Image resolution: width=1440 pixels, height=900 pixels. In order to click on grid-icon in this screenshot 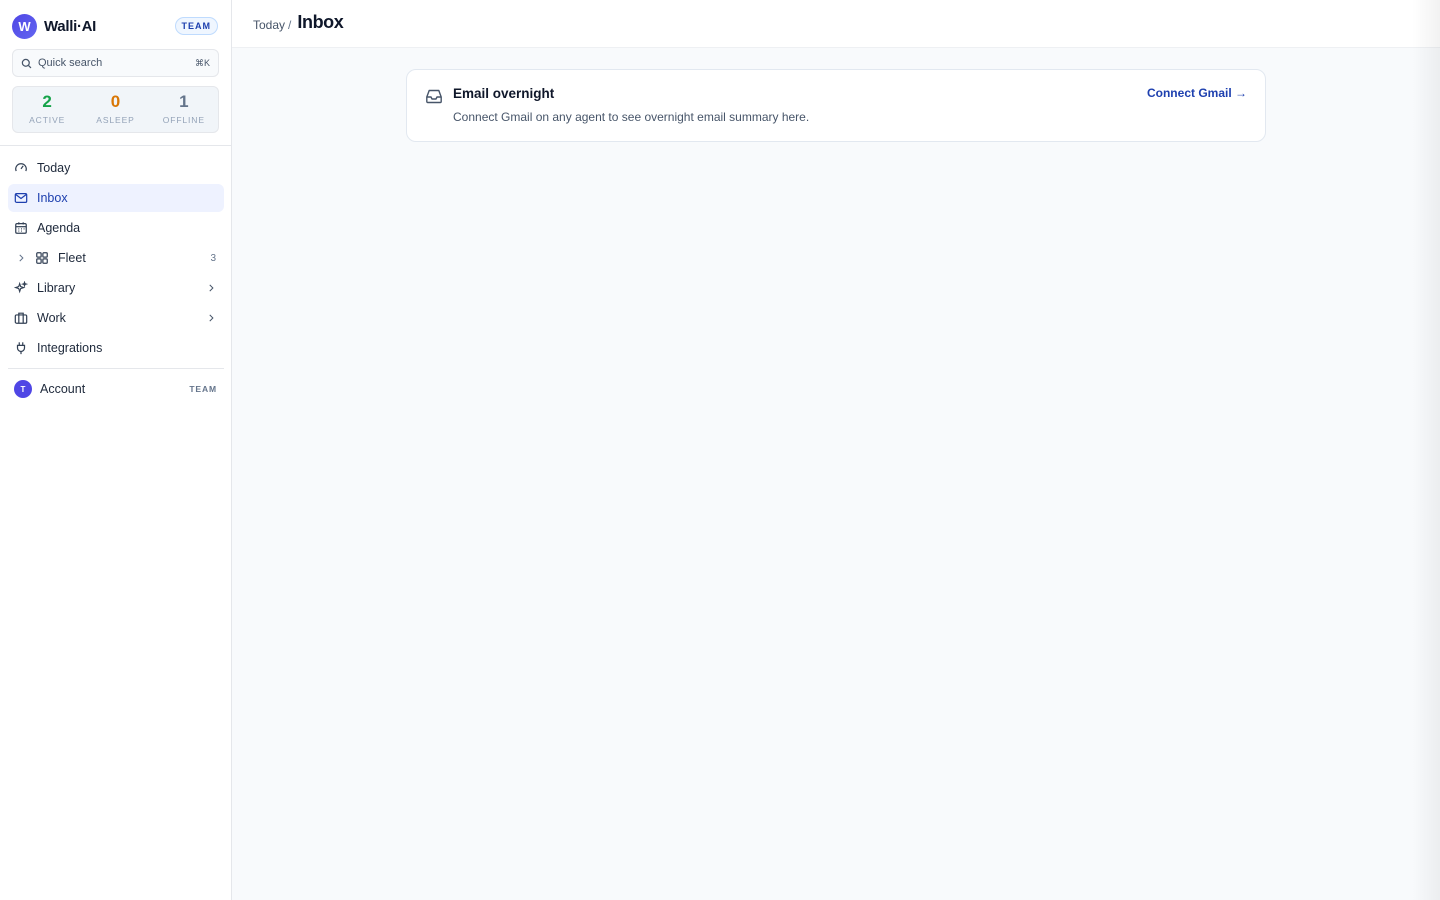, I will do `click(42, 258)`.